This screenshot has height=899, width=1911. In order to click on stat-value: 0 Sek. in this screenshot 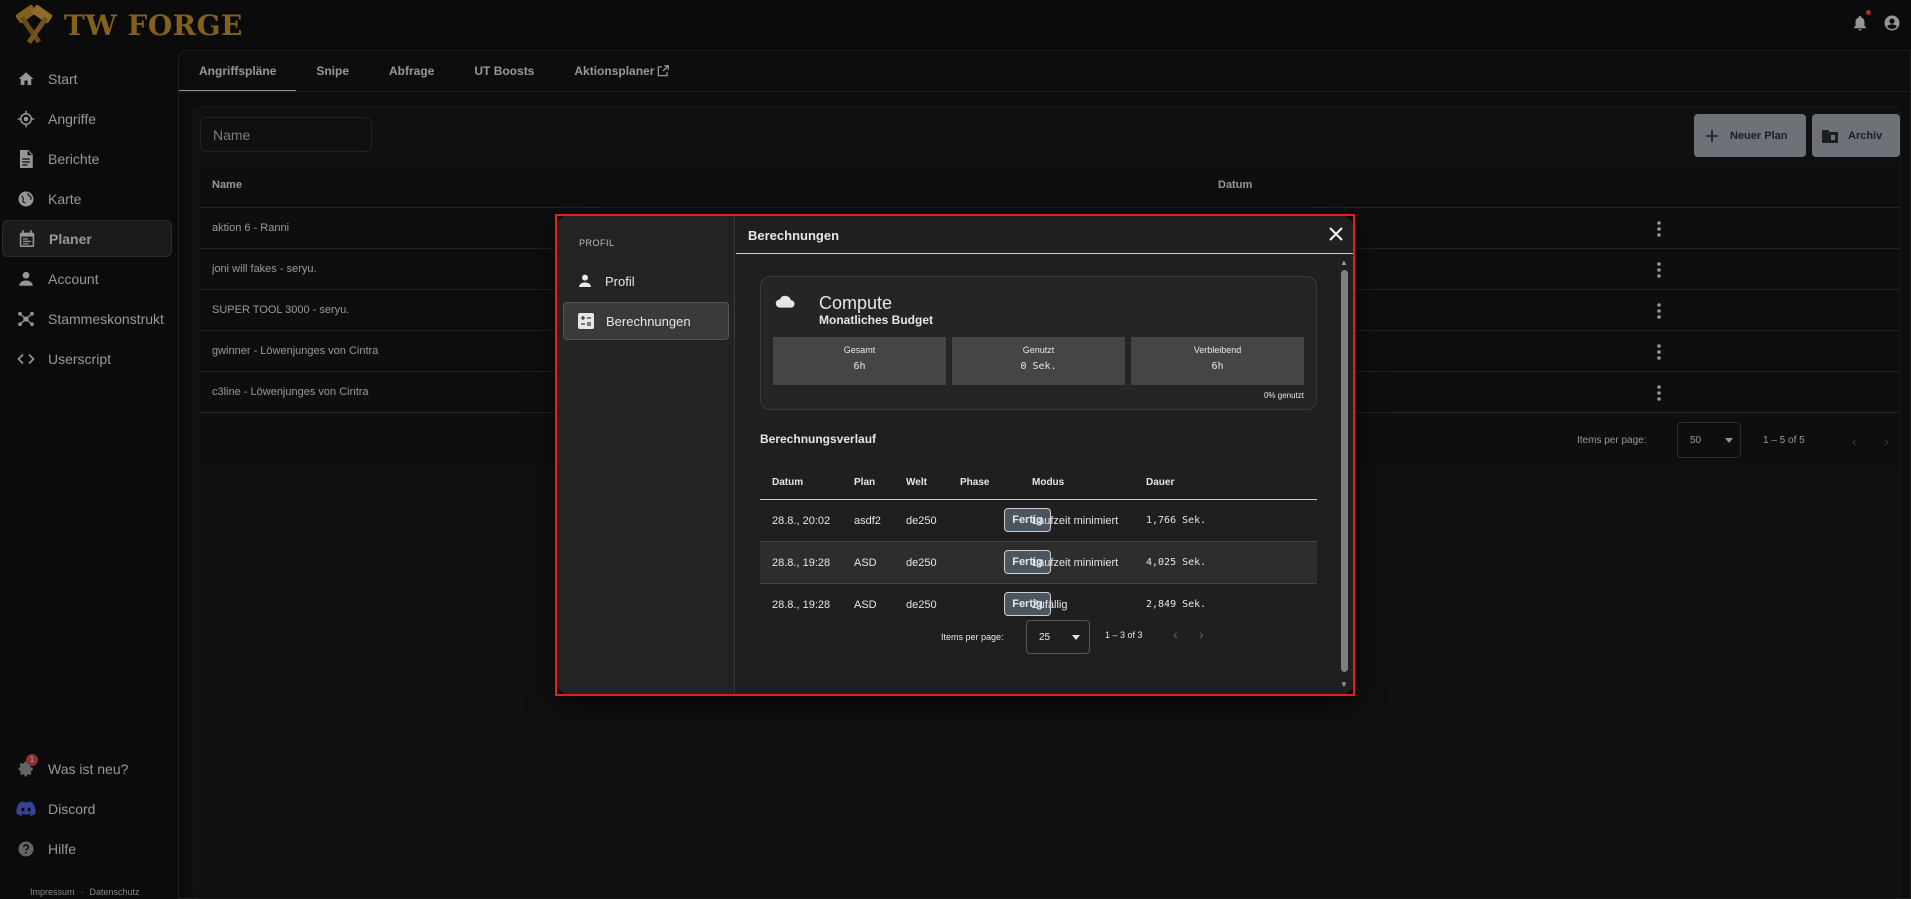, I will do `click(1038, 366)`.